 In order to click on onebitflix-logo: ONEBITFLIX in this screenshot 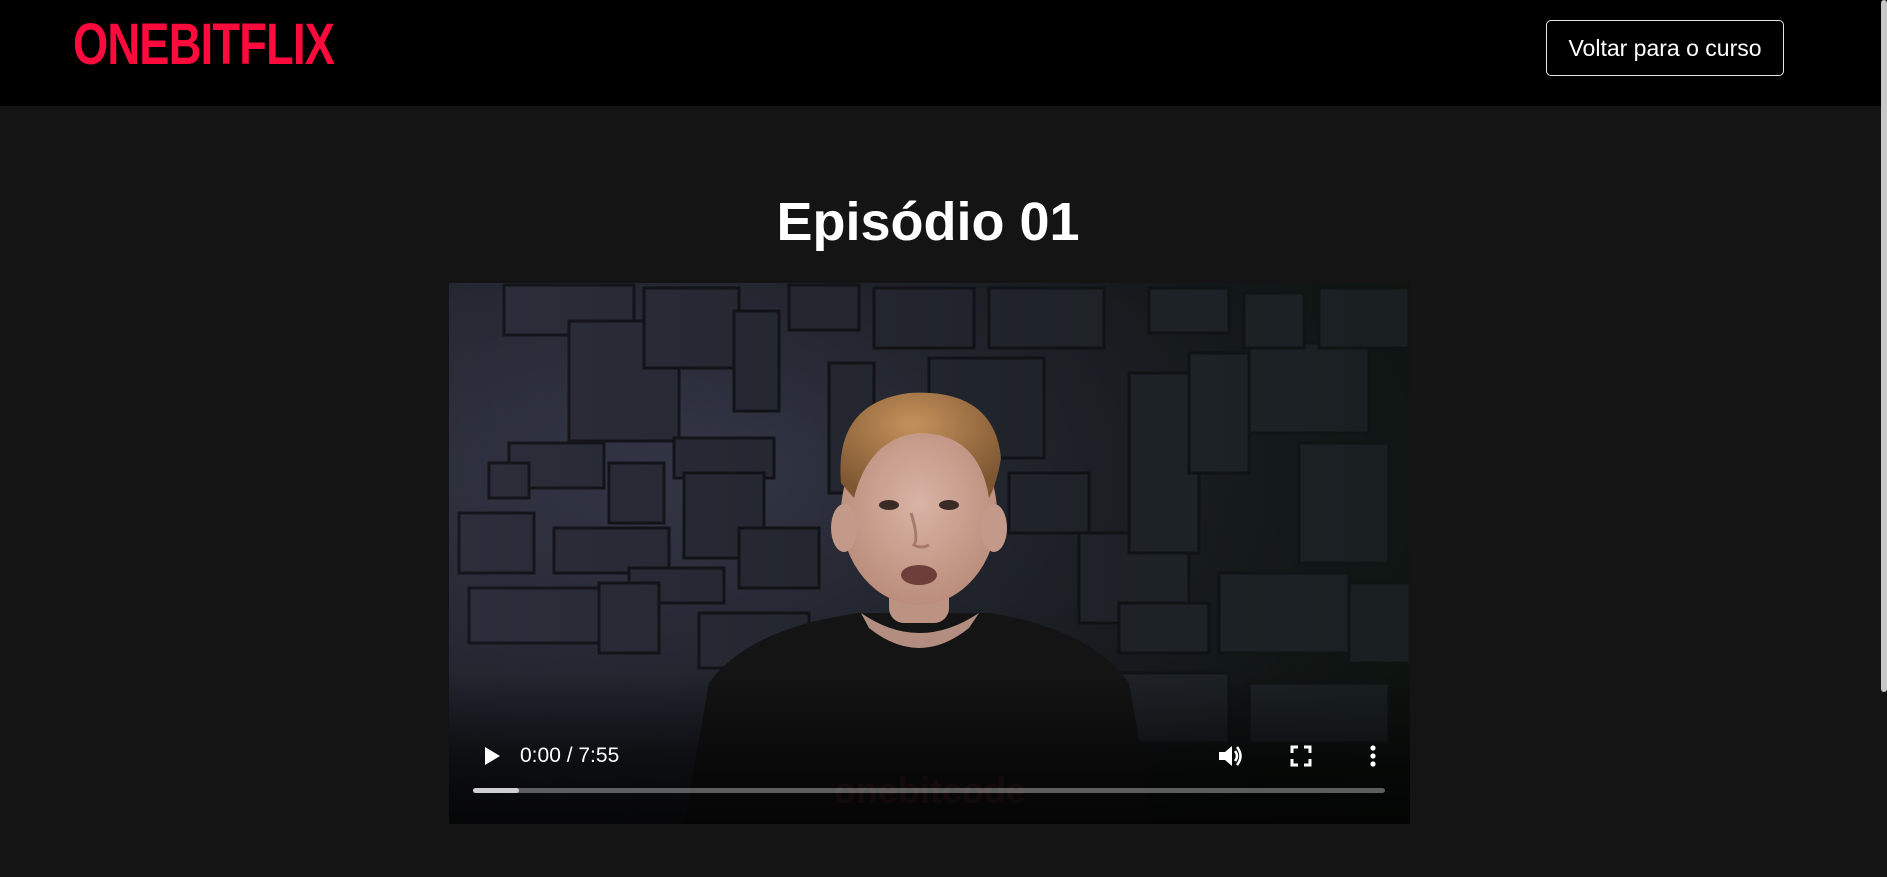, I will do `click(204, 45)`.